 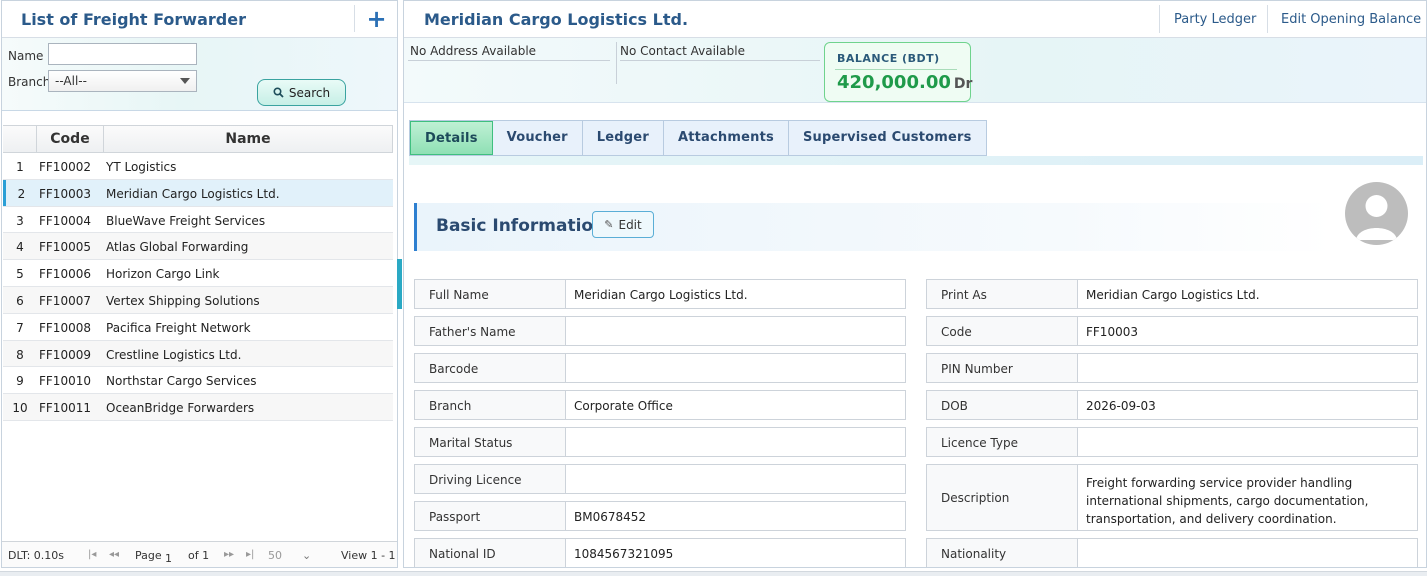 I want to click on edit-opening-balance-link: Edit Opening Balance, so click(x=1346, y=19).